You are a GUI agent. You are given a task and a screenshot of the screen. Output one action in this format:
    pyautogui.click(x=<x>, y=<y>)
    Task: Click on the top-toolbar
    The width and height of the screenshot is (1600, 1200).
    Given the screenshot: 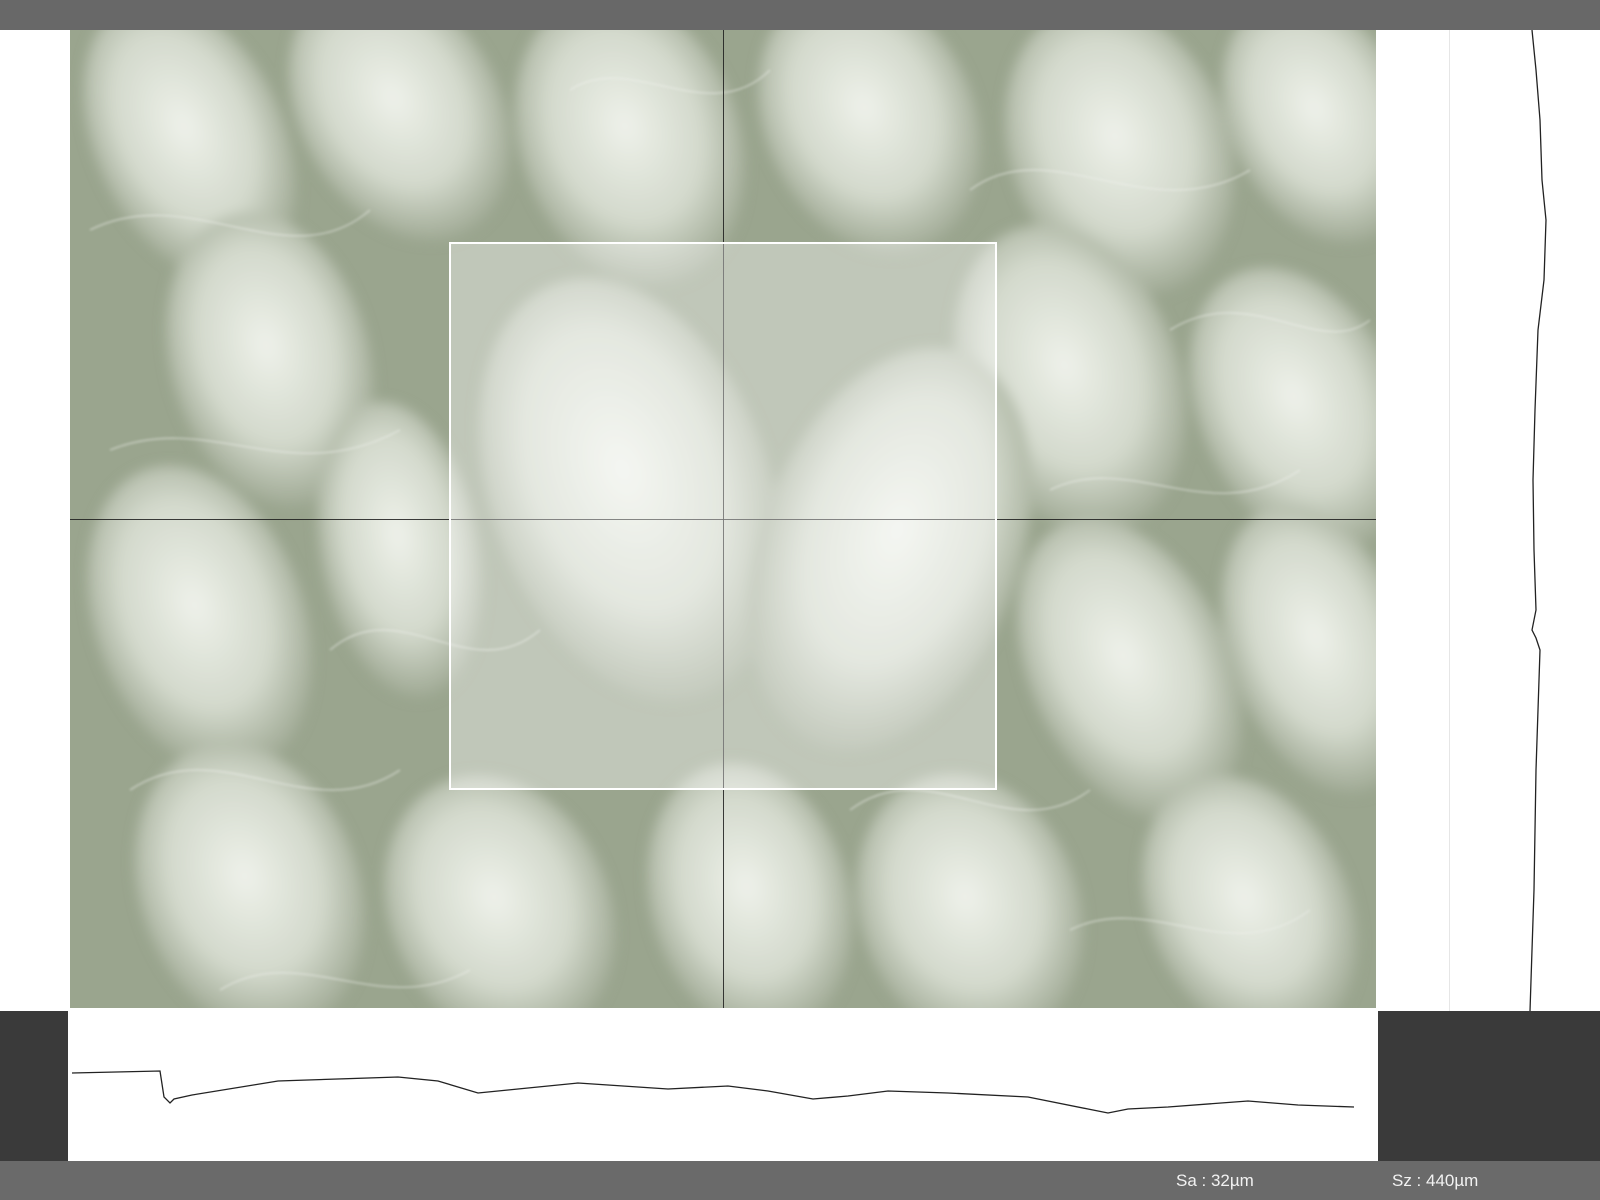 What is the action you would take?
    pyautogui.click(x=800, y=15)
    